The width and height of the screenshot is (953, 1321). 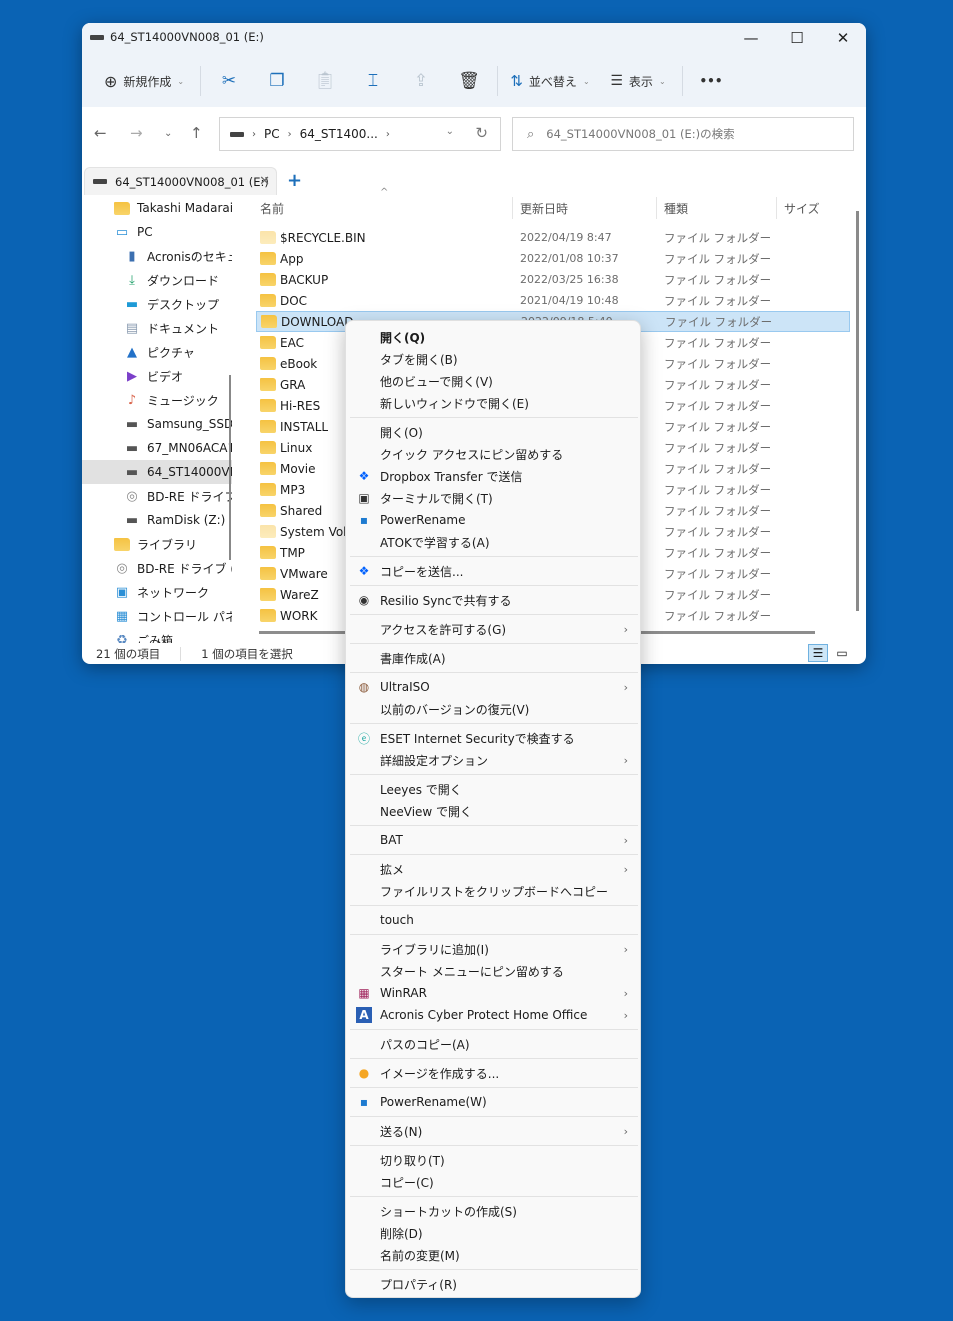 I want to click on menu-item: タブを開く(B), so click(x=493, y=359).